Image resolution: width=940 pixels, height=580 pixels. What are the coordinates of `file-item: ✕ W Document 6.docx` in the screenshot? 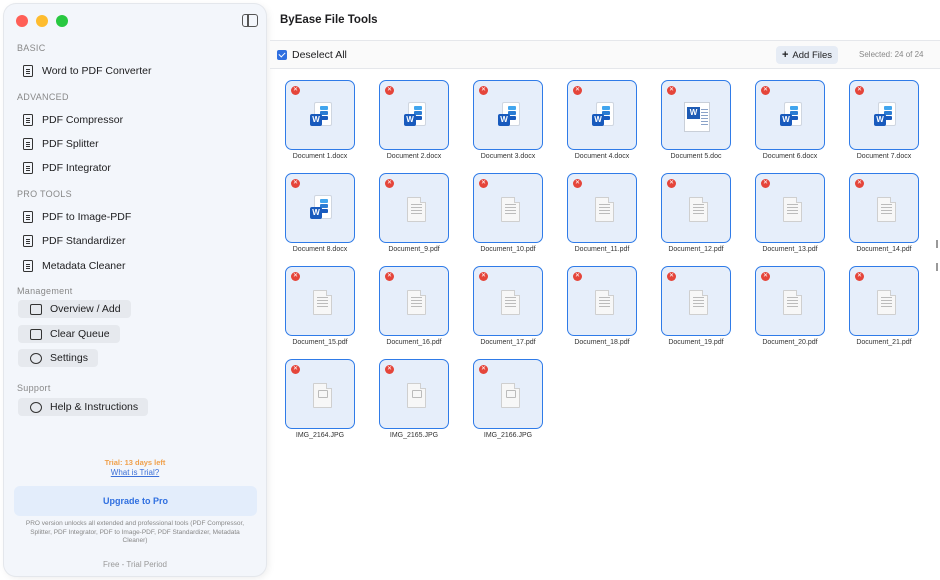 It's located at (790, 120).